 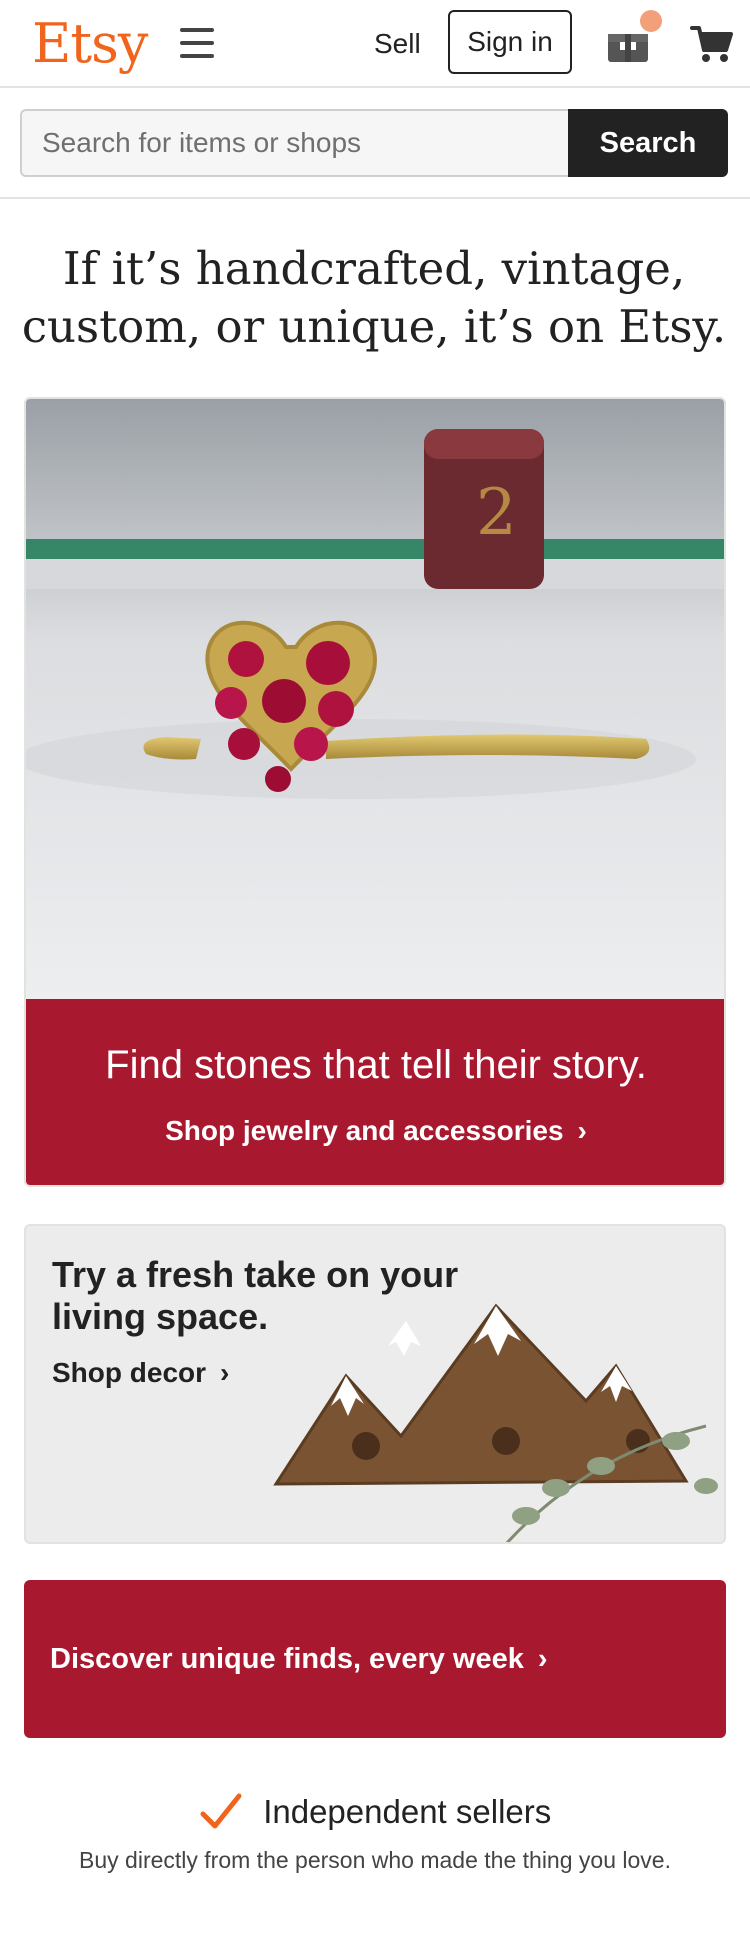 I want to click on decor-promo-title: Try a fresh take on your living space., so click(x=255, y=1295).